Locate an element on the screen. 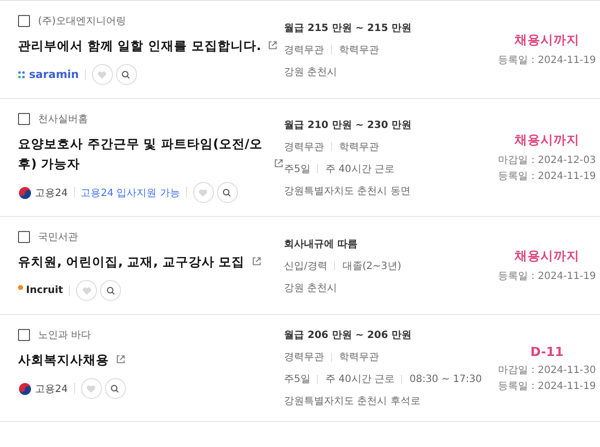  salary: 월급 206 만원 ~ 206 만원 is located at coordinates (348, 335).